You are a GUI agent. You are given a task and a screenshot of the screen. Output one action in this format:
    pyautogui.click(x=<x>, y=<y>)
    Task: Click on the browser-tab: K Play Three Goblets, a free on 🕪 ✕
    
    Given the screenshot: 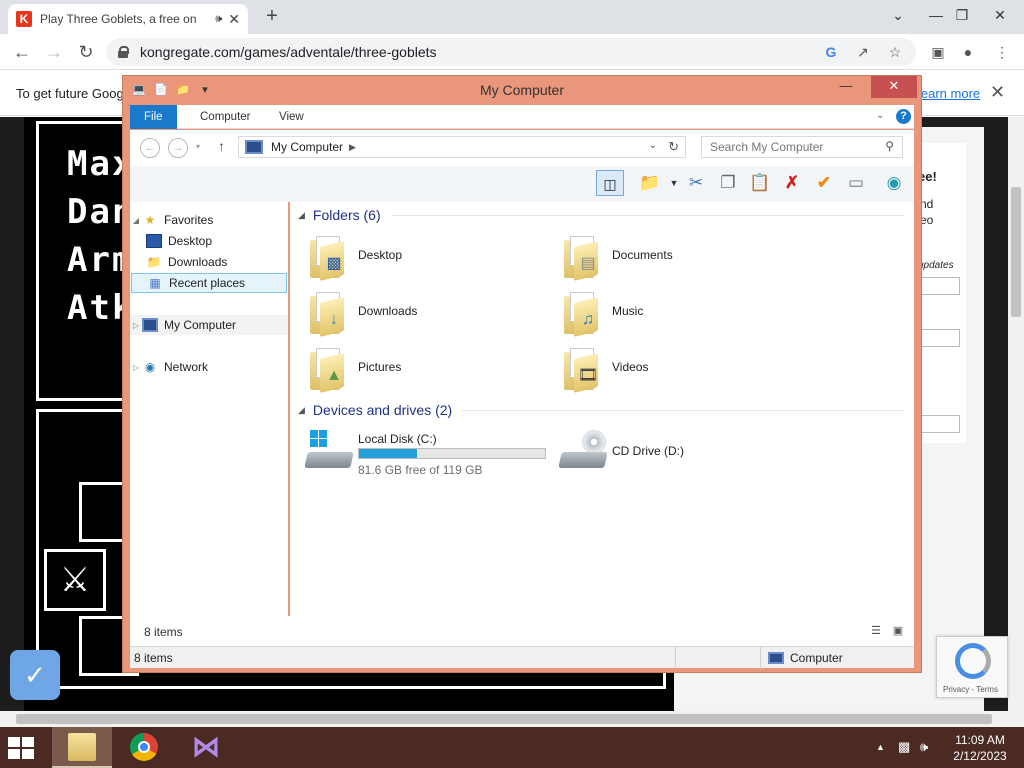 What is the action you would take?
    pyautogui.click(x=128, y=19)
    